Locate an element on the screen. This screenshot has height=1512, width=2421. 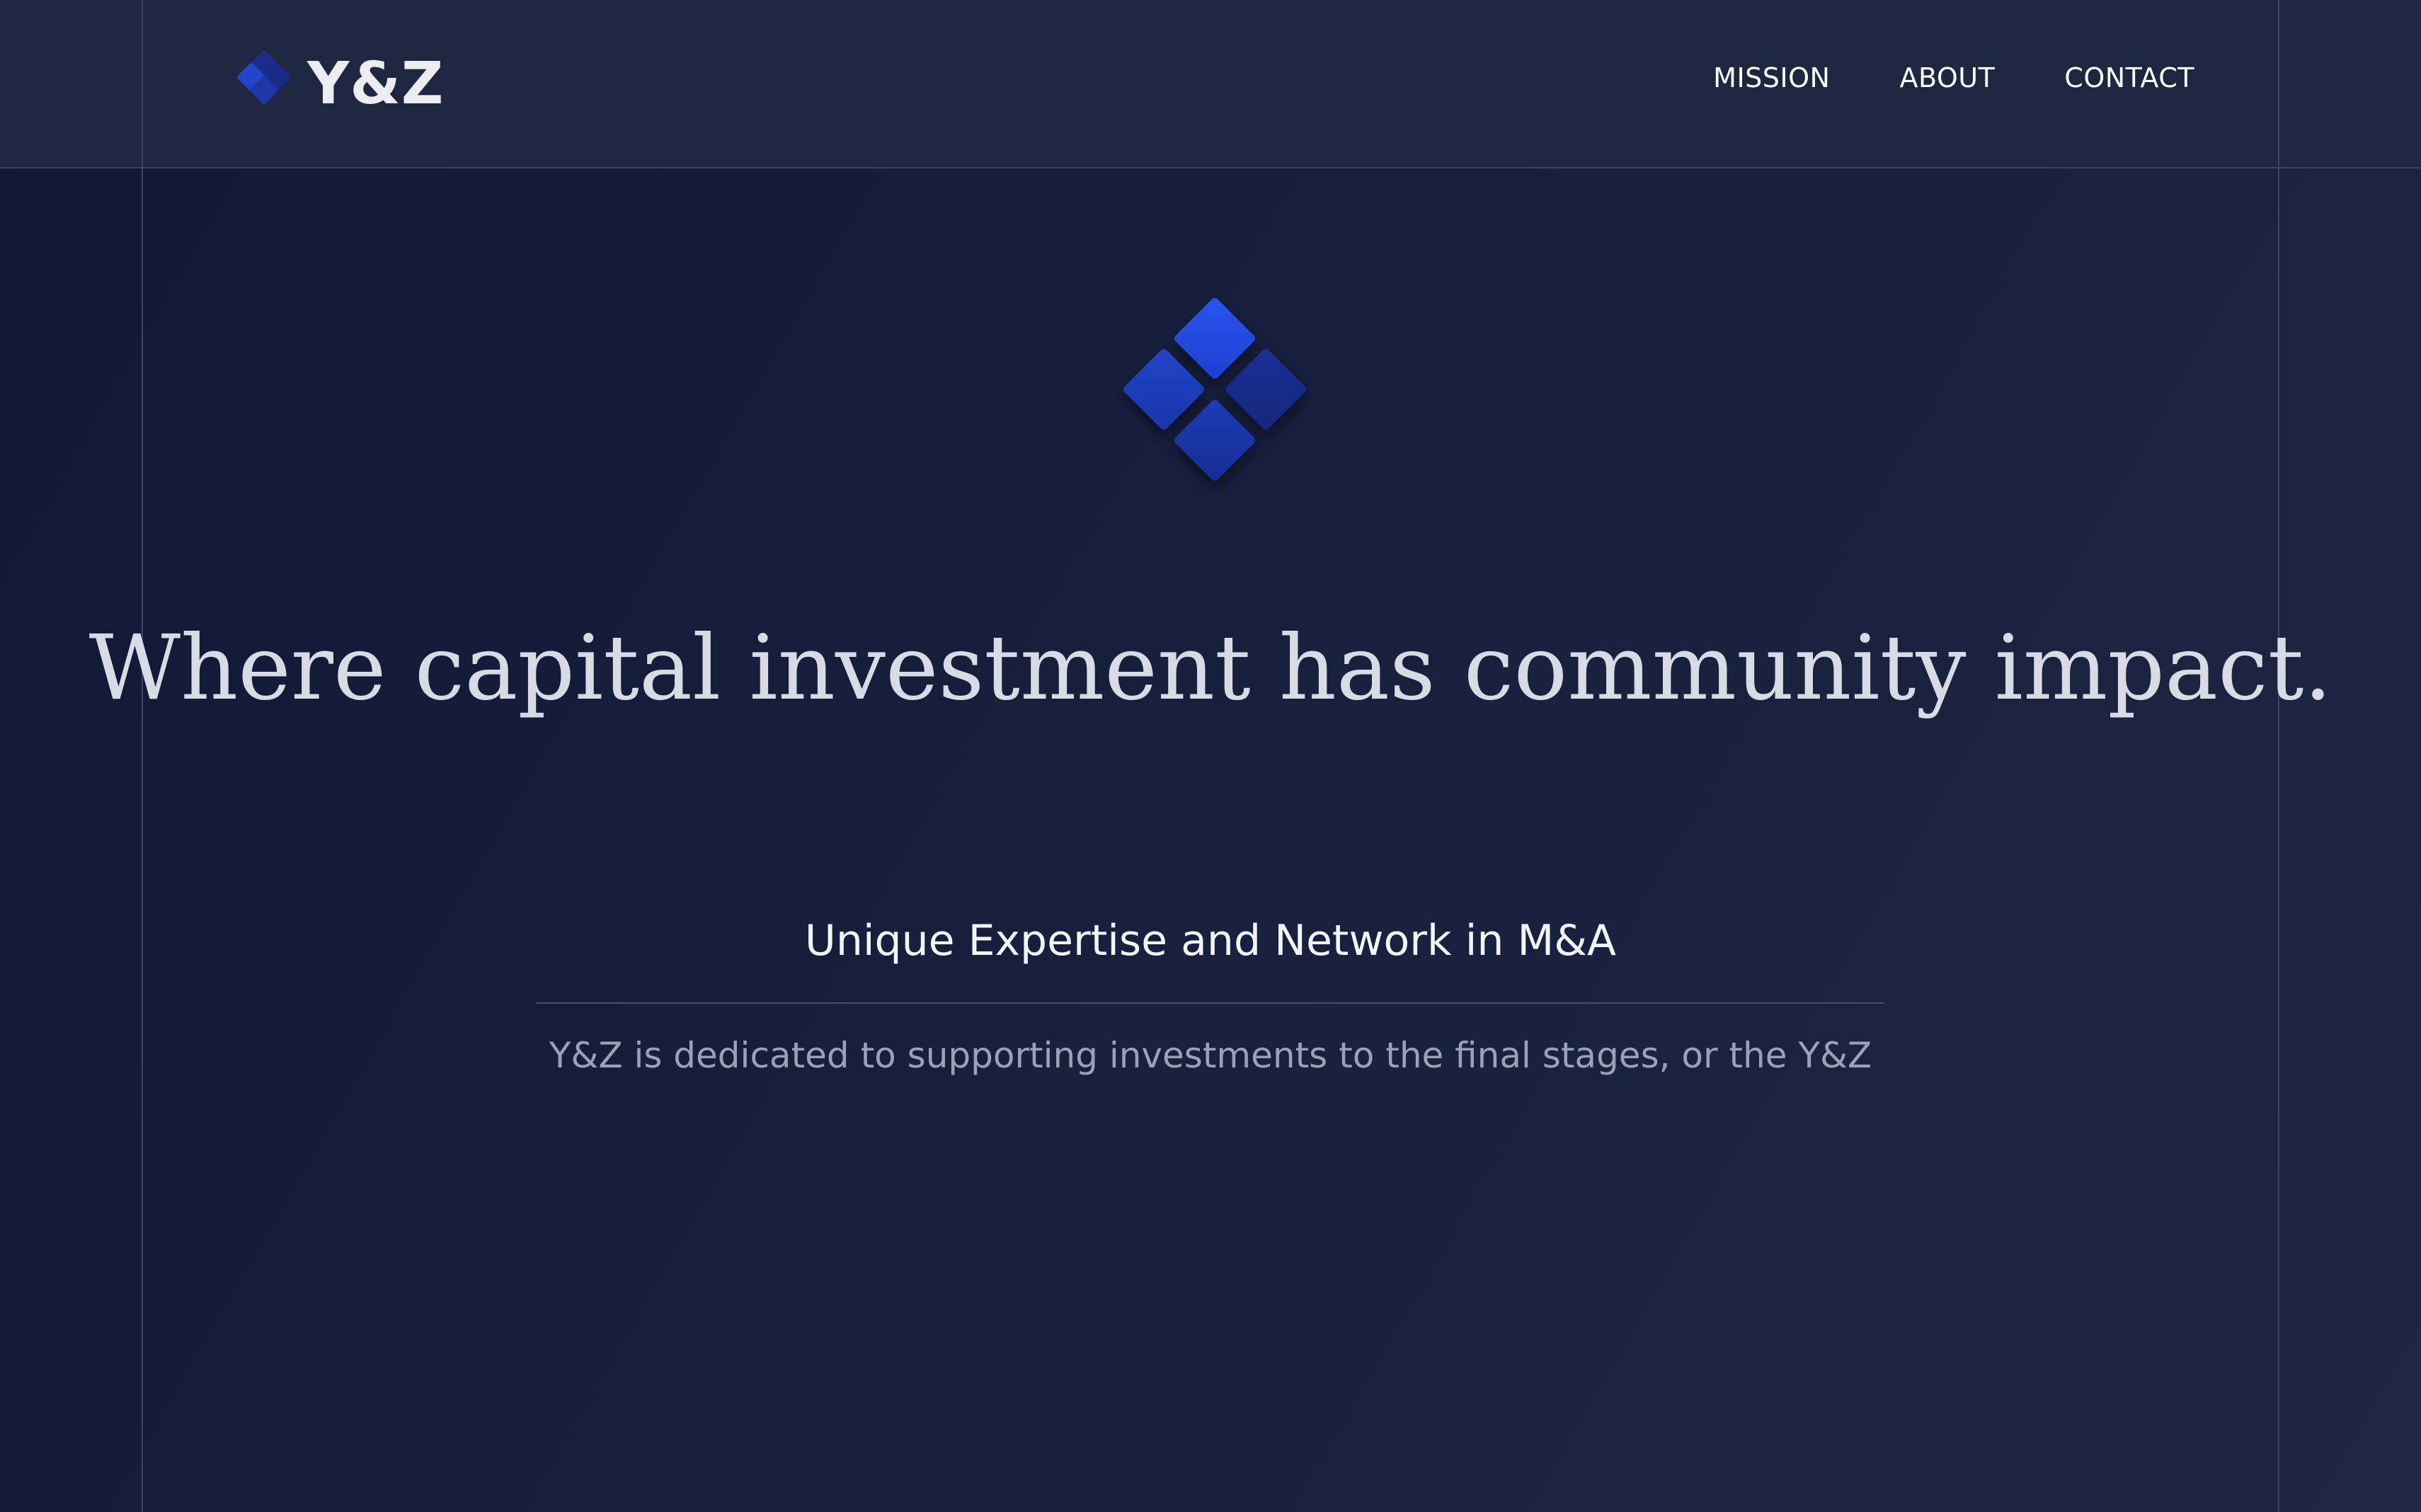
grid-guide-left is located at coordinates (142, 756).